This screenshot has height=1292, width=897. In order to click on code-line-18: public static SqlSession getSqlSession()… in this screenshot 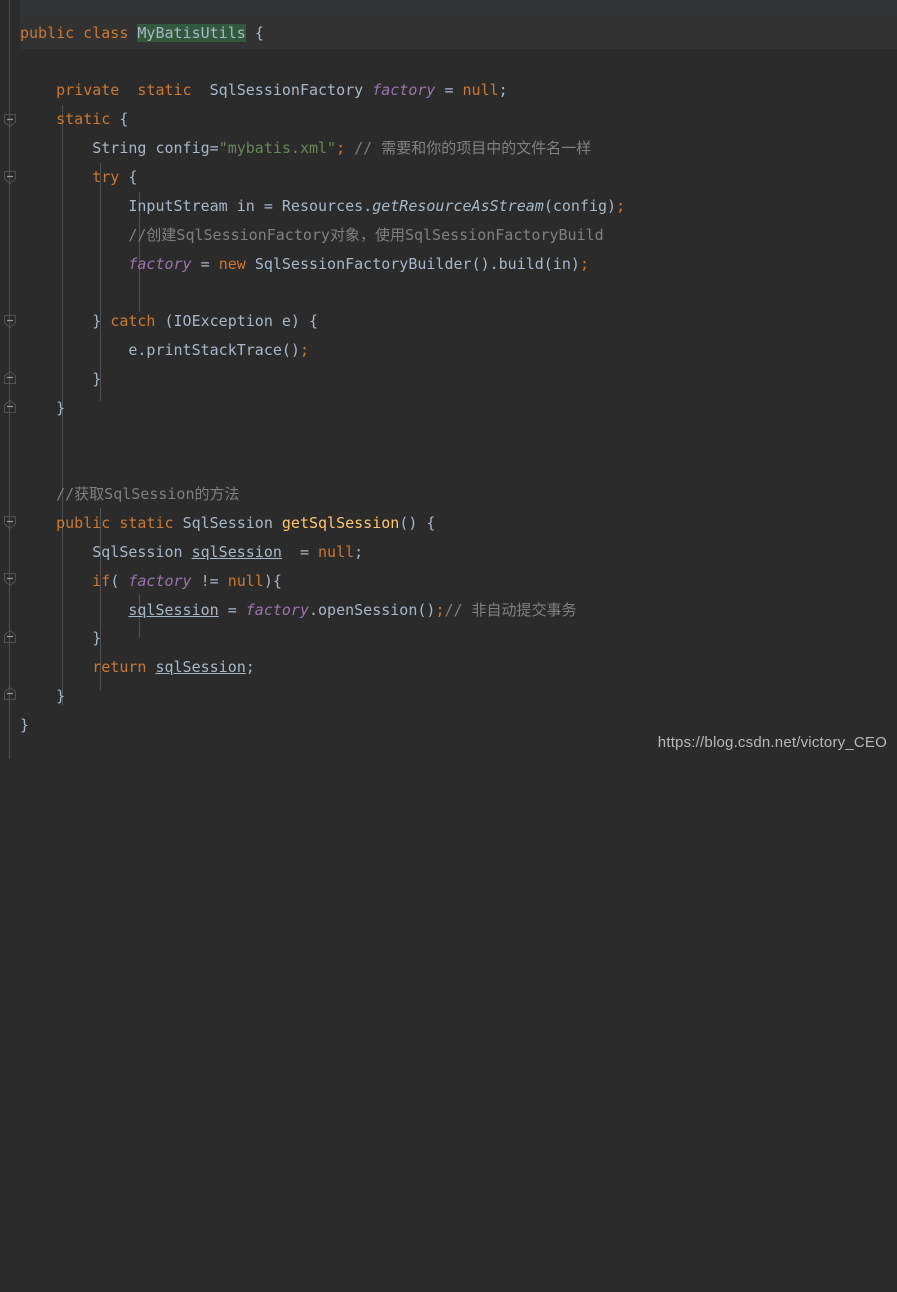, I will do `click(227, 523)`.